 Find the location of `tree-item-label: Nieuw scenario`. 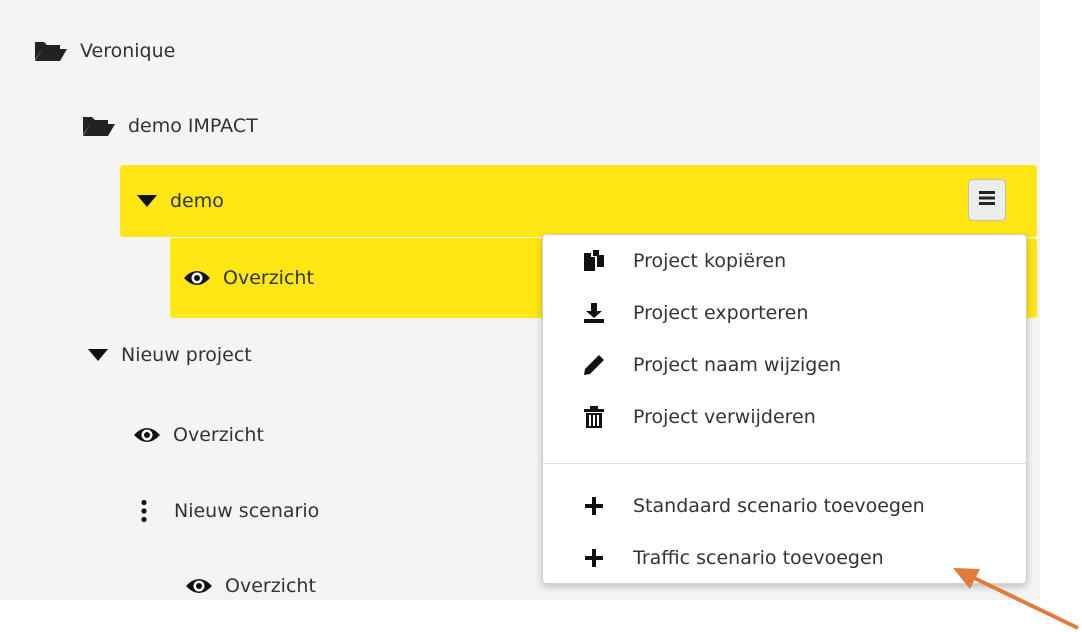

tree-item-label: Nieuw scenario is located at coordinates (247, 511).